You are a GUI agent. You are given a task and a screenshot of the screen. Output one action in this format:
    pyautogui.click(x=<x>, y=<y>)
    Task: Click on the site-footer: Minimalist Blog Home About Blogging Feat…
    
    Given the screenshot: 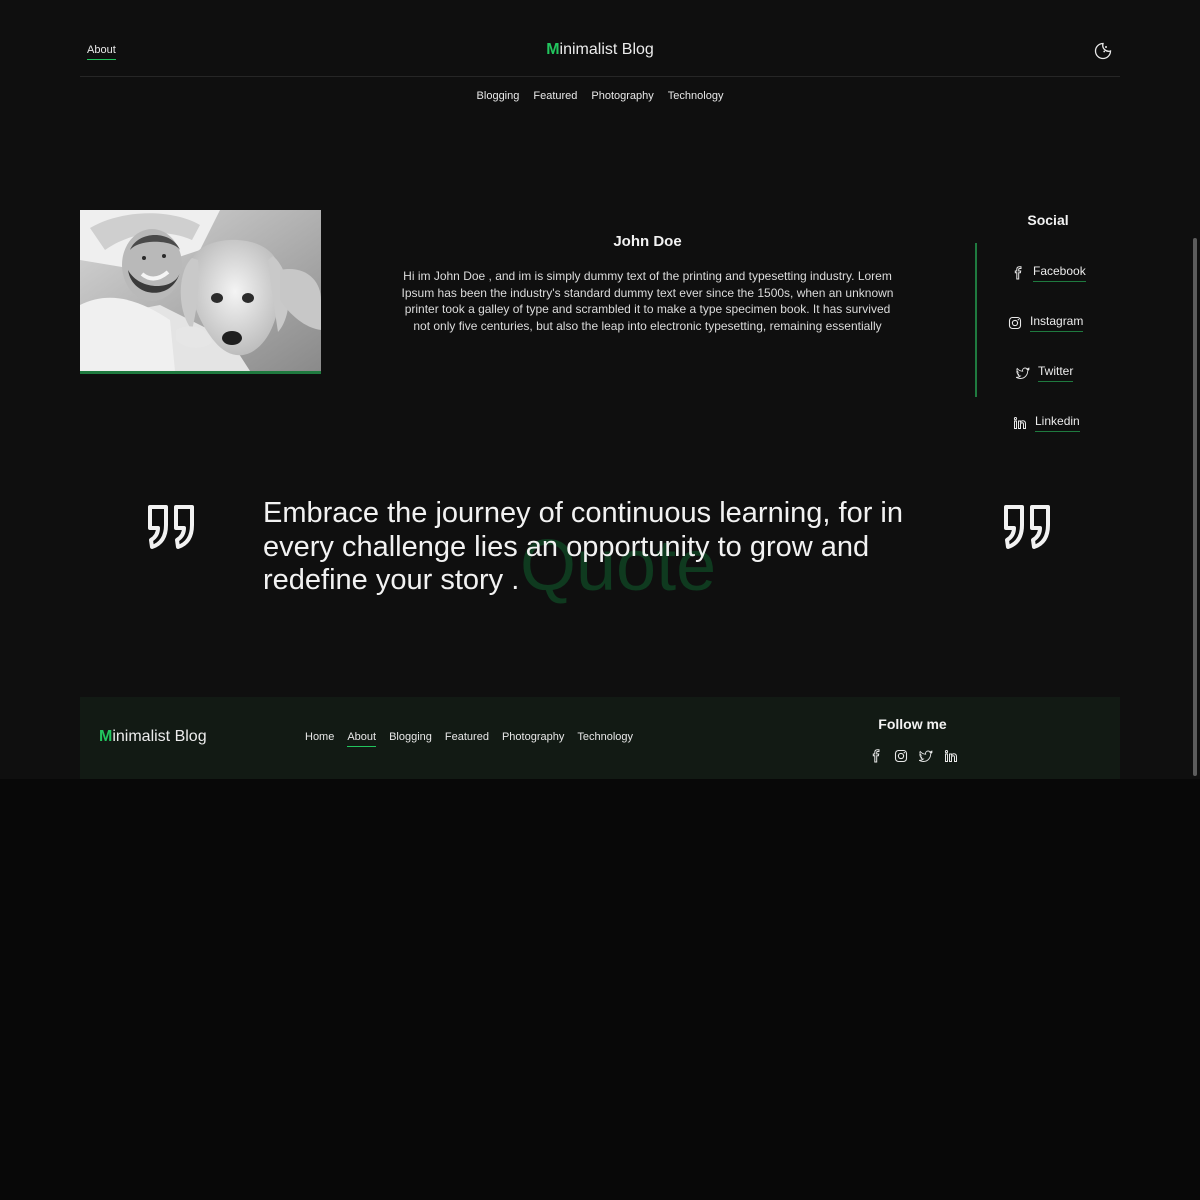 What is the action you would take?
    pyautogui.click(x=600, y=738)
    